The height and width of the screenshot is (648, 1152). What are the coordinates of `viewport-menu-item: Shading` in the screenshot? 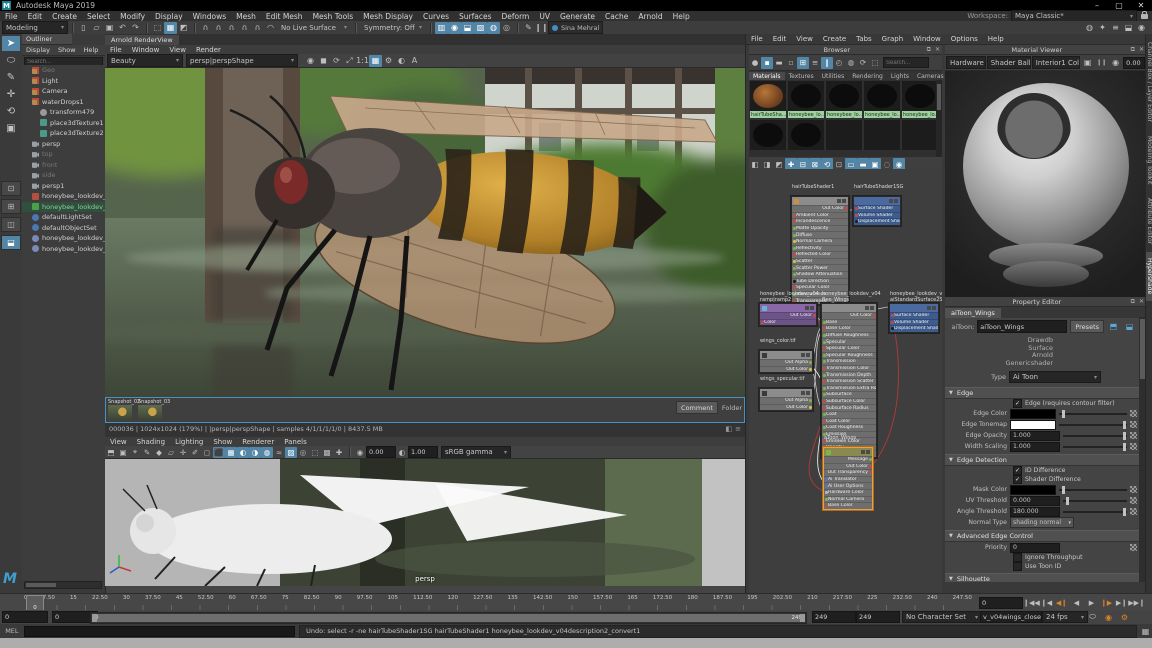 It's located at (151, 442).